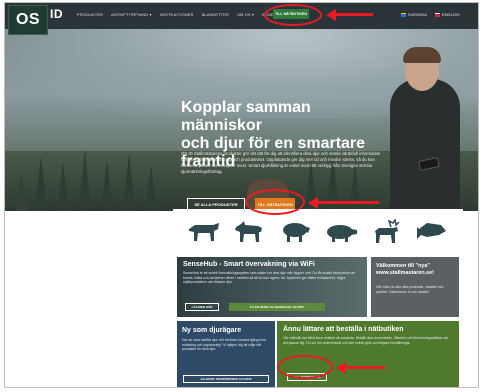 The image size is (483, 392). Describe the element at coordinates (204, 232) in the screenshot. I see `cow-icon` at that location.